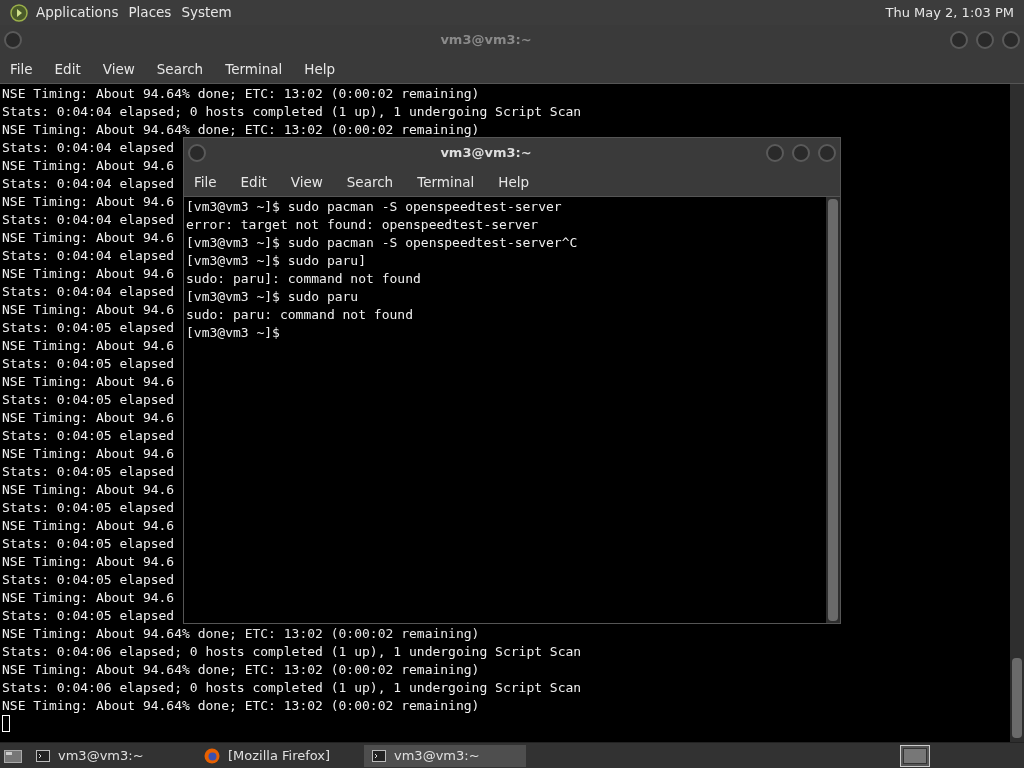 The image size is (1024, 768). What do you see at coordinates (382, 243) in the screenshot?
I see `terminal-line: [vm3@vm3 ~]$ sudo pacman -S openspeedtest-server^C` at bounding box center [382, 243].